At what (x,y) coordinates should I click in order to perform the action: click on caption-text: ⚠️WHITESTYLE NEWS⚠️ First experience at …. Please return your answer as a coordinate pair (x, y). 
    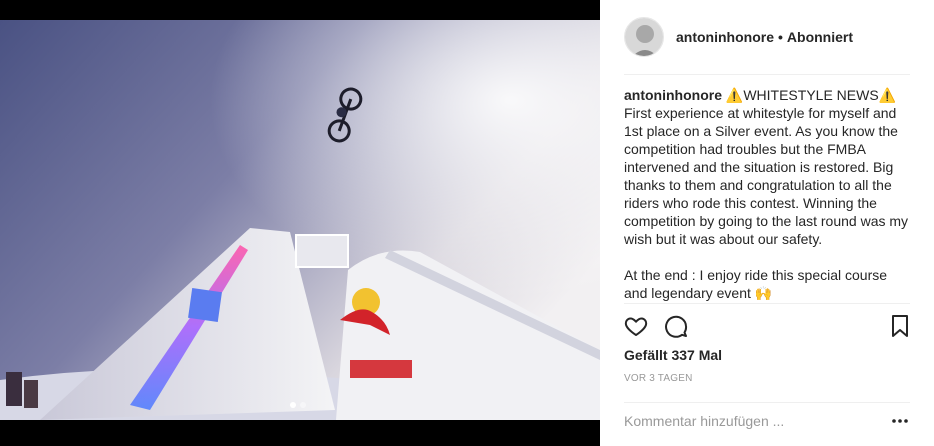
    Looking at the image, I should click on (766, 194).